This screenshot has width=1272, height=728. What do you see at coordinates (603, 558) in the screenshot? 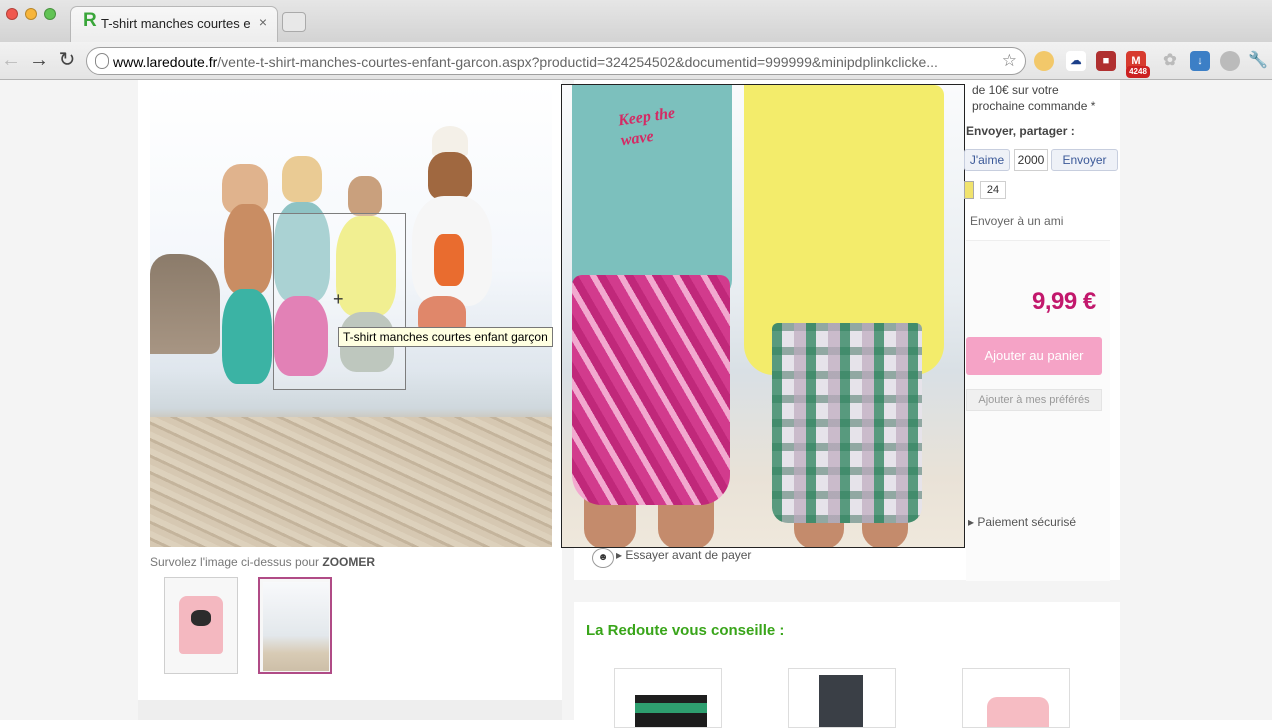
I see `try-before-pay-icon: ☻` at bounding box center [603, 558].